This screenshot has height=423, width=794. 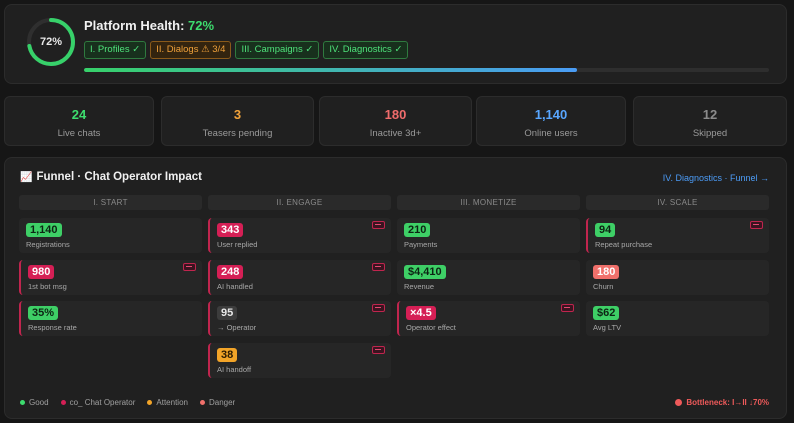 What do you see at coordinates (417, 230) in the screenshot?
I see `metric-value: 210` at bounding box center [417, 230].